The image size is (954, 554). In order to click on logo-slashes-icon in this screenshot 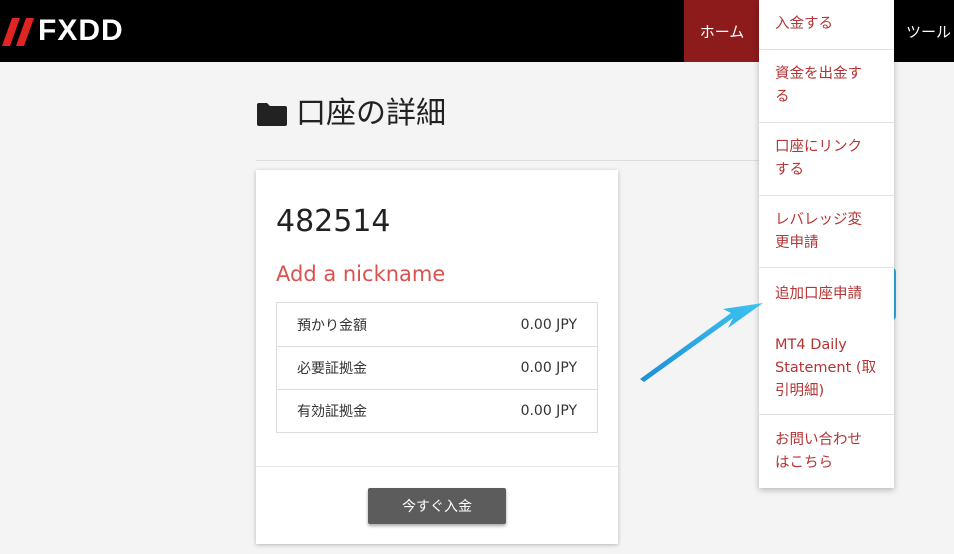, I will do `click(18, 32)`.